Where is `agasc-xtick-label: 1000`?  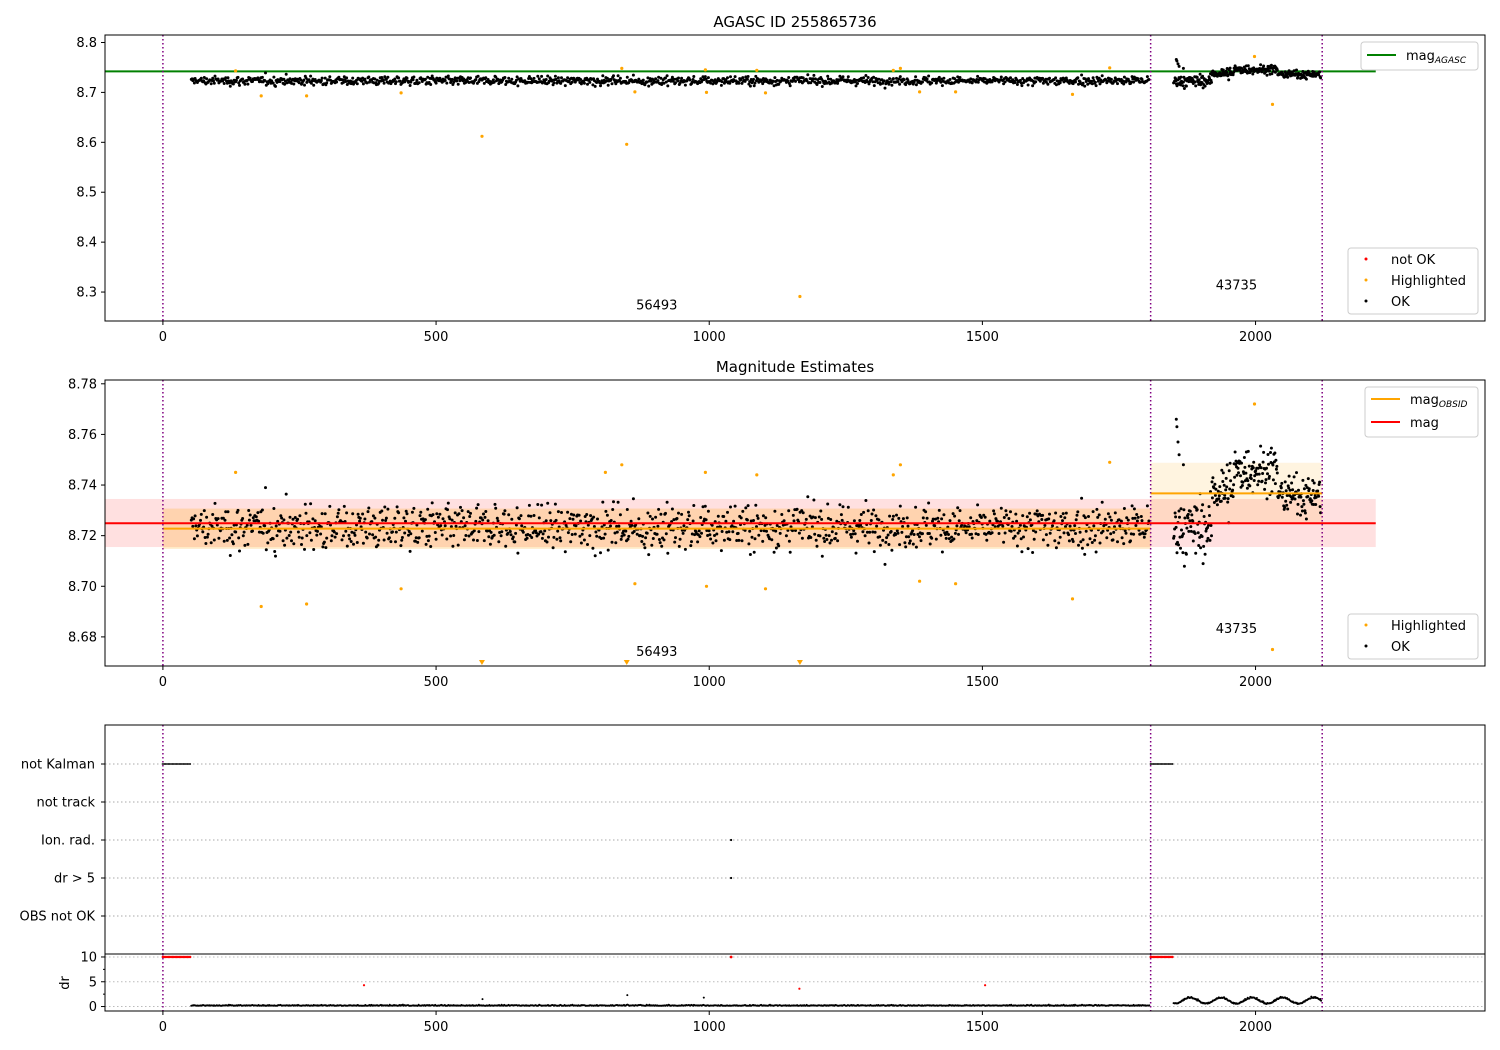 agasc-xtick-label: 1000 is located at coordinates (709, 337).